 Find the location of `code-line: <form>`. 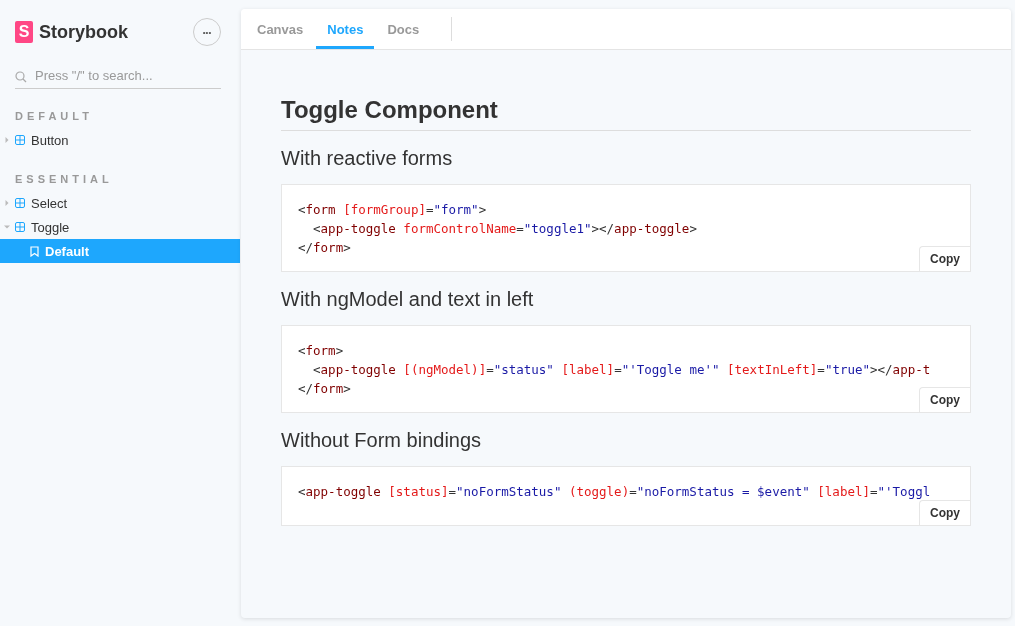

code-line: <form> is located at coordinates (321, 351).